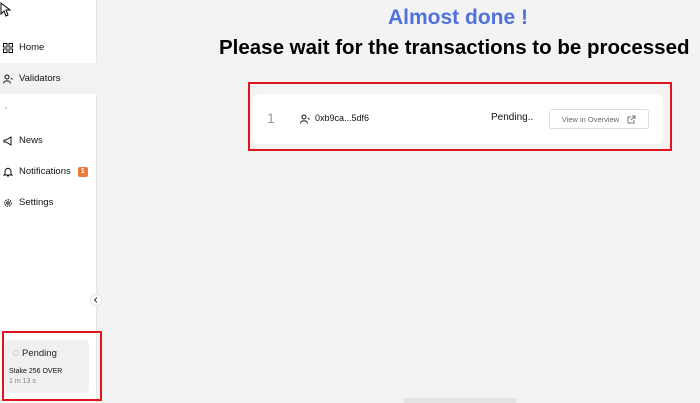  I want to click on grid-icon, so click(8, 48).